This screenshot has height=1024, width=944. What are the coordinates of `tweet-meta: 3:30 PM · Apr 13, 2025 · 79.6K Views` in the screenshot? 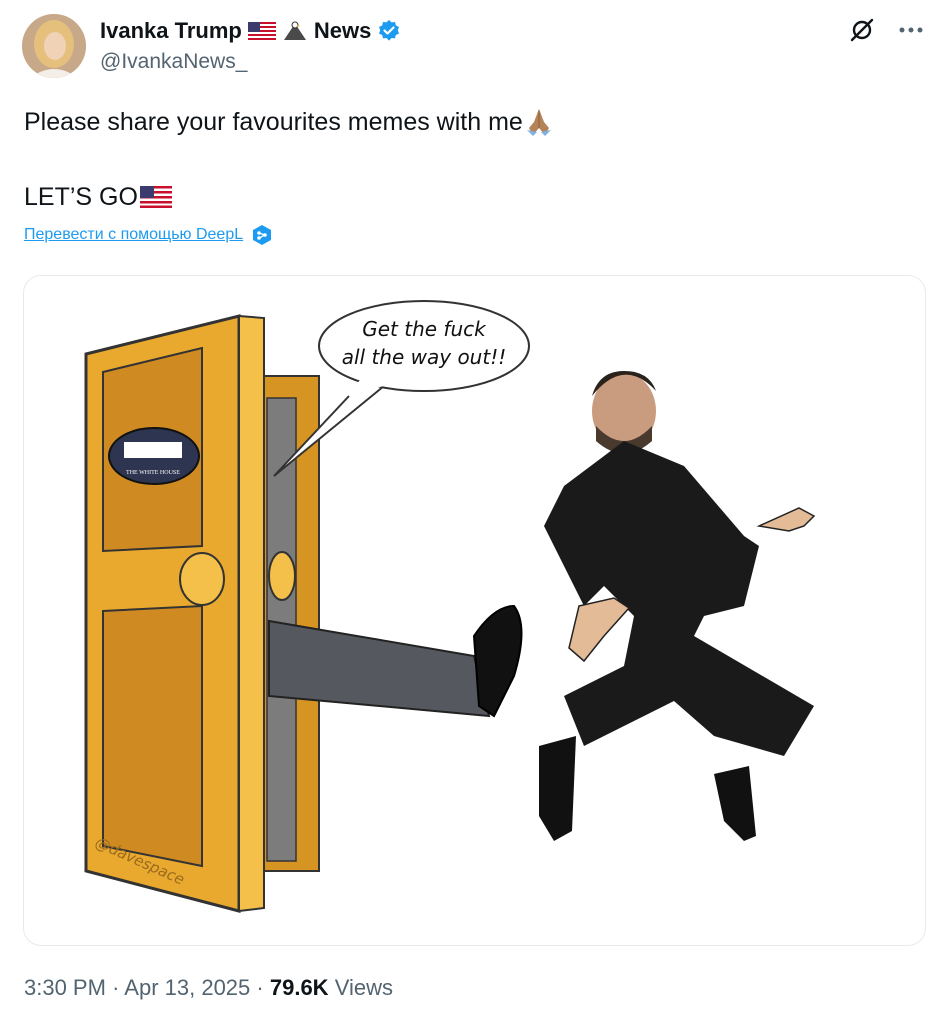 It's located at (208, 988).